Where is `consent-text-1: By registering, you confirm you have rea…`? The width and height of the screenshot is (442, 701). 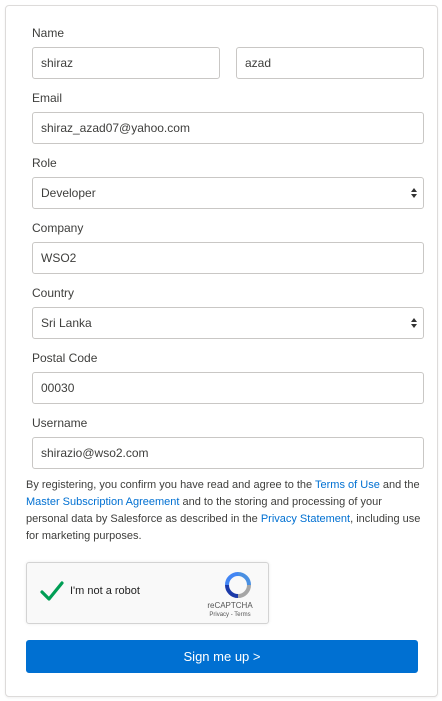
consent-text-1: By registering, you confirm you have rea… is located at coordinates (171, 485).